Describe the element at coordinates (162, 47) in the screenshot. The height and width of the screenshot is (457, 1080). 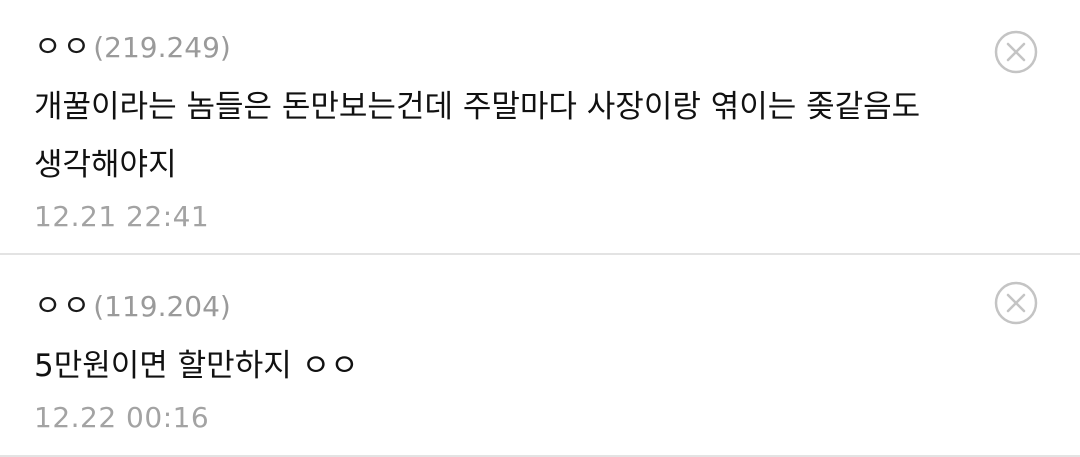
I see `comment-ip: (219.249)` at that location.